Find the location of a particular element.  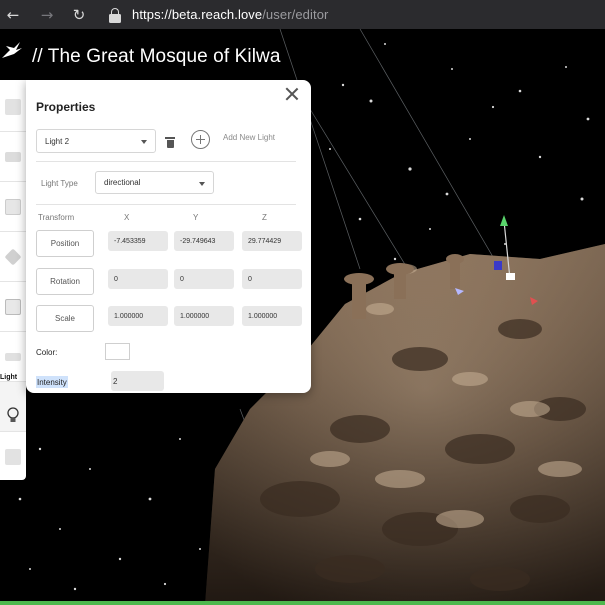

chart-icon is located at coordinates (13, 156).